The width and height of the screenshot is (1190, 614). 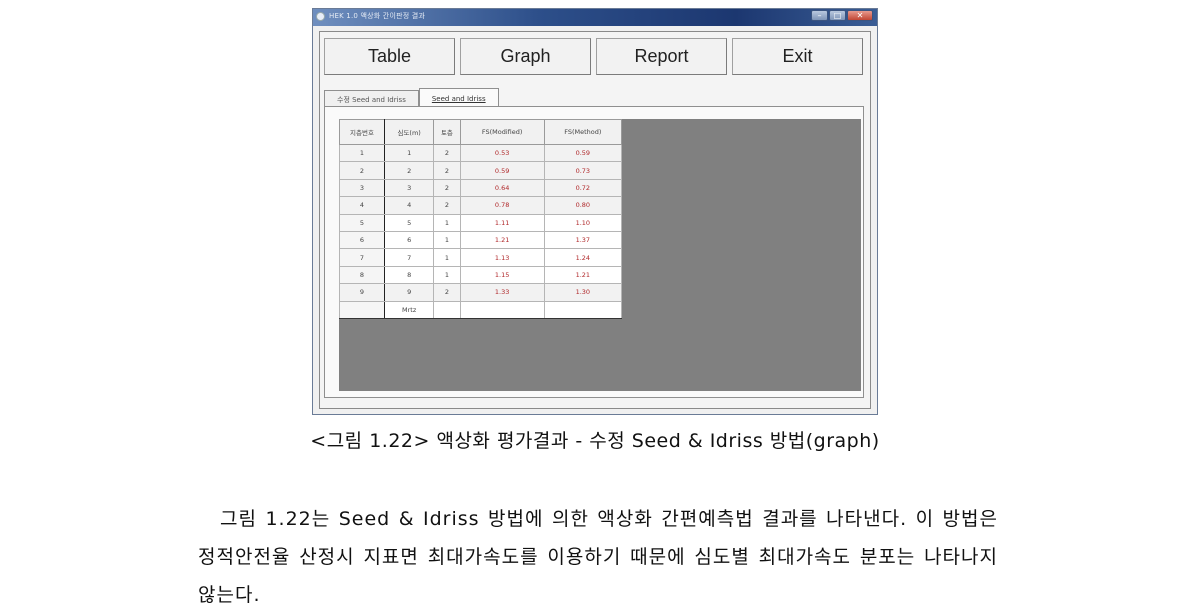 What do you see at coordinates (362, 292) in the screenshot?
I see `row-number: 9` at bounding box center [362, 292].